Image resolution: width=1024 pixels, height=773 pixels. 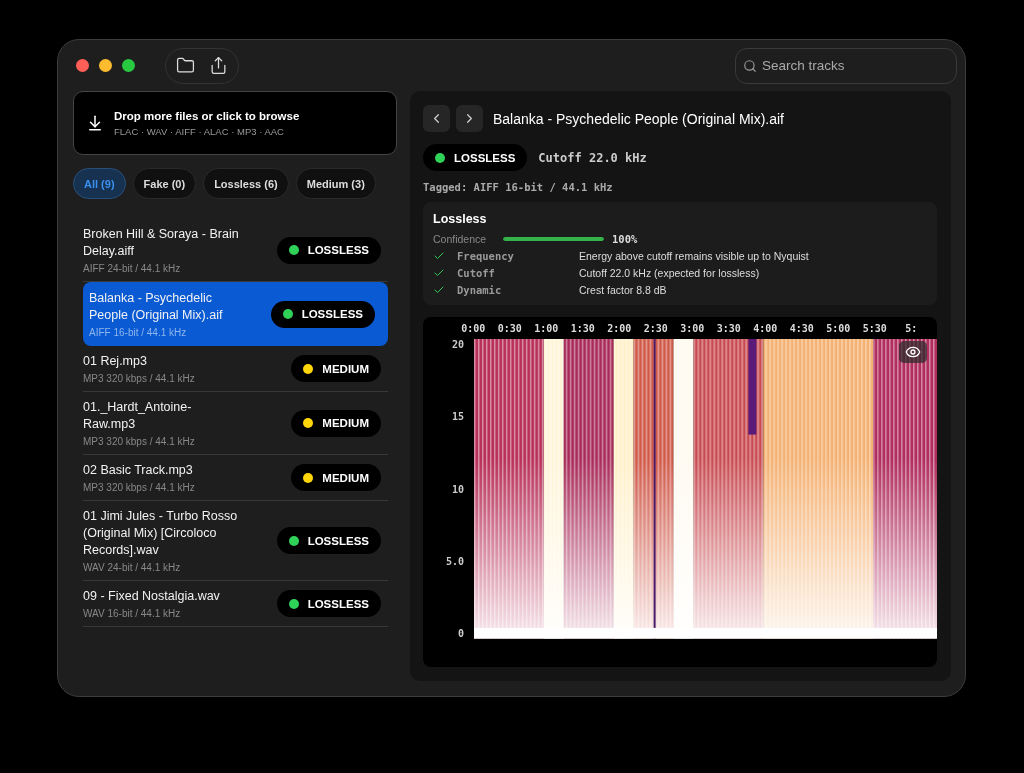 I want to click on drop-zone: Drop more files or click to browse FLAC · WAV · AIFF · ALAC · MP3 · AAC, so click(x=235, y=123).